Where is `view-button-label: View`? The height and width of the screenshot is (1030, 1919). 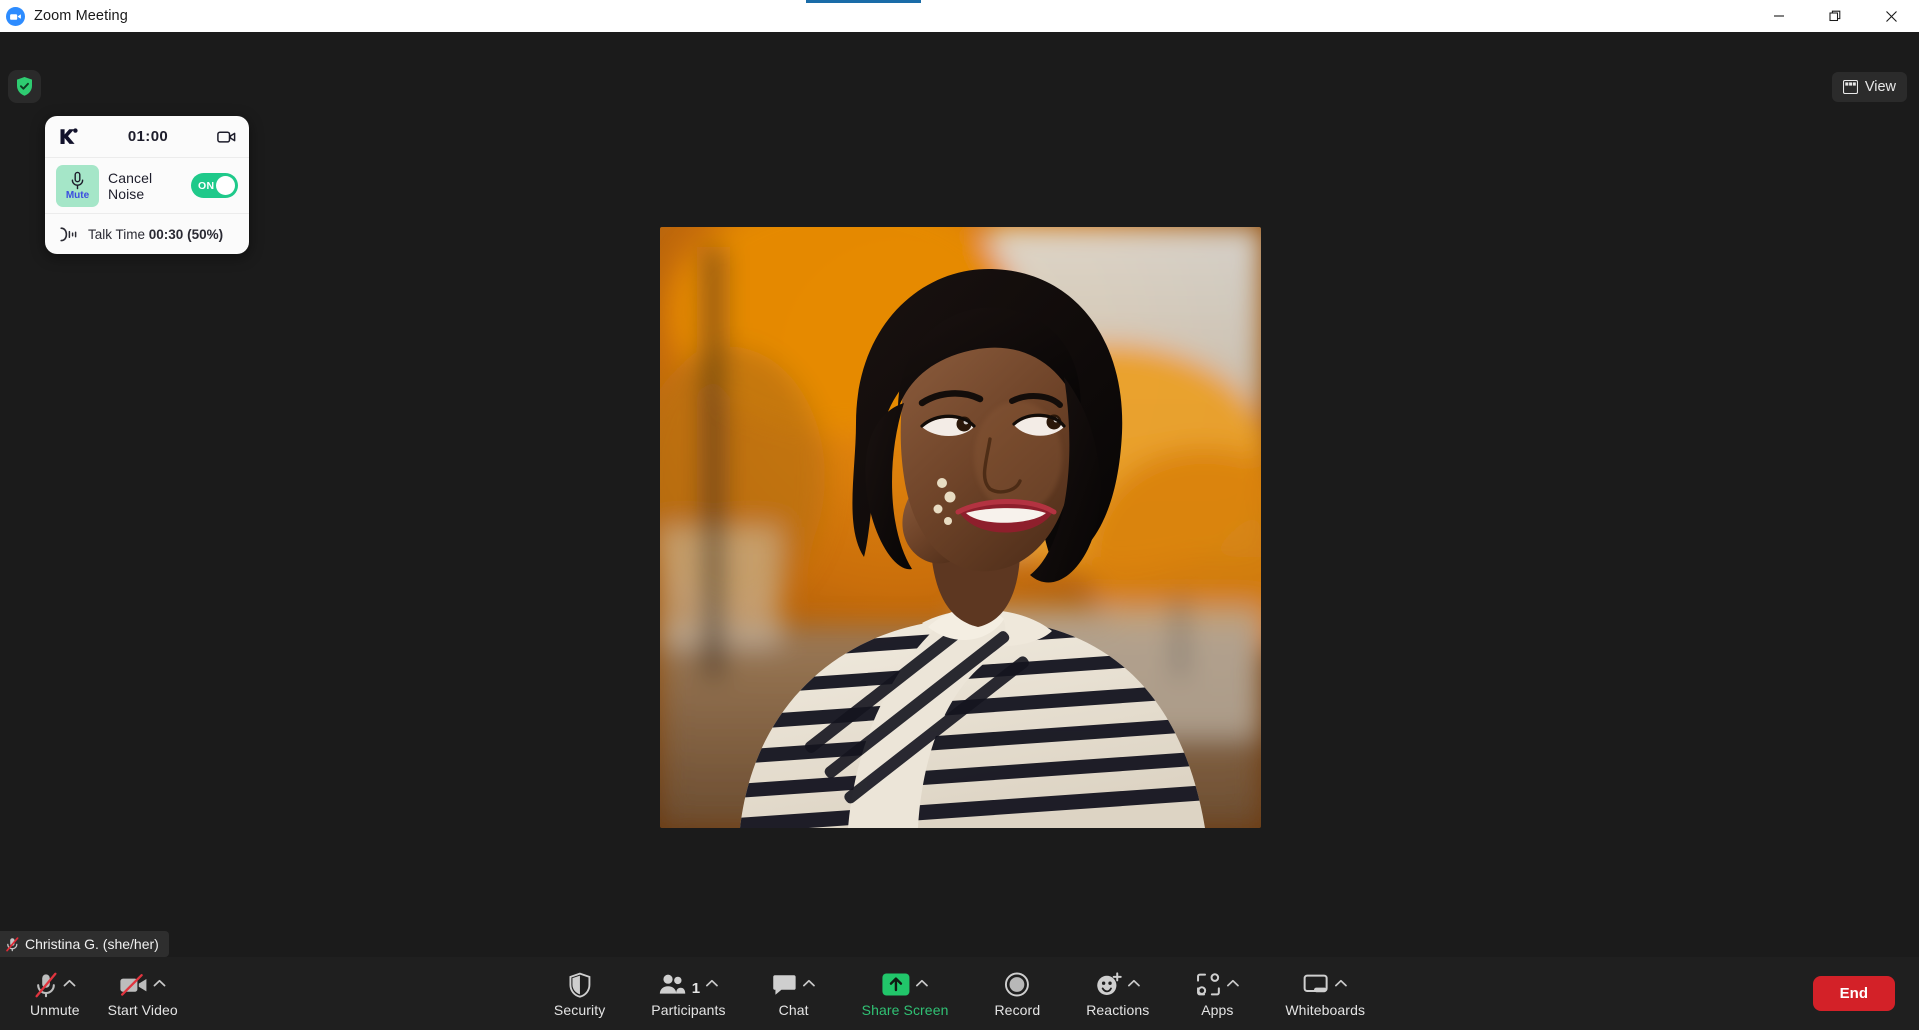
view-button-label: View is located at coordinates (1880, 87).